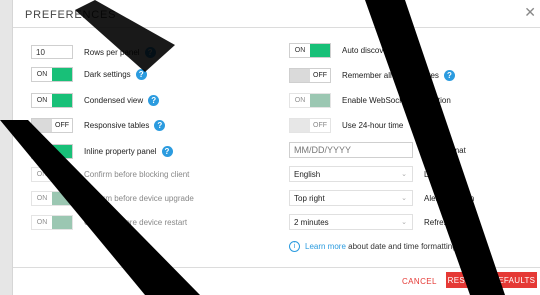 The width and height of the screenshot is (540, 295). I want to click on remember-refresh-toggle: OFF, so click(310, 75).